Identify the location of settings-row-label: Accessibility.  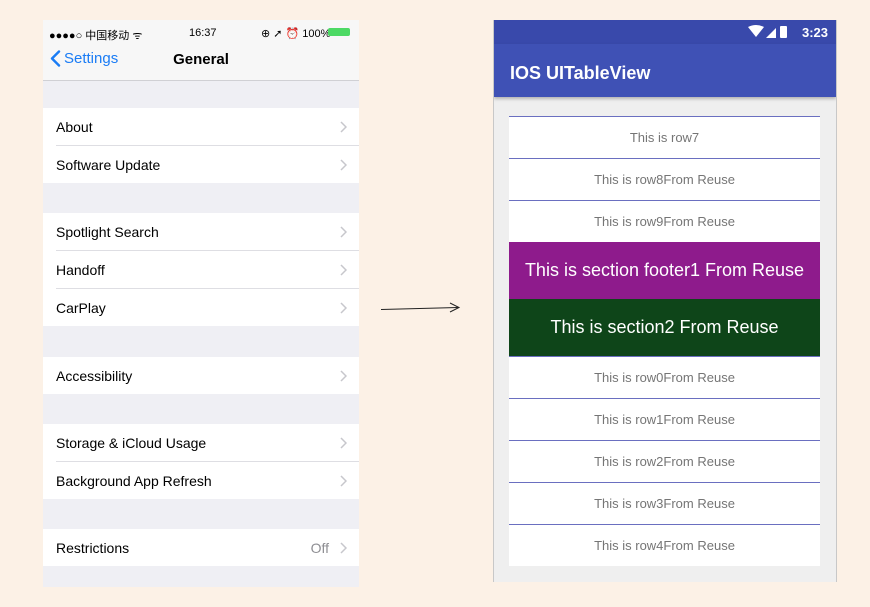
(94, 376).